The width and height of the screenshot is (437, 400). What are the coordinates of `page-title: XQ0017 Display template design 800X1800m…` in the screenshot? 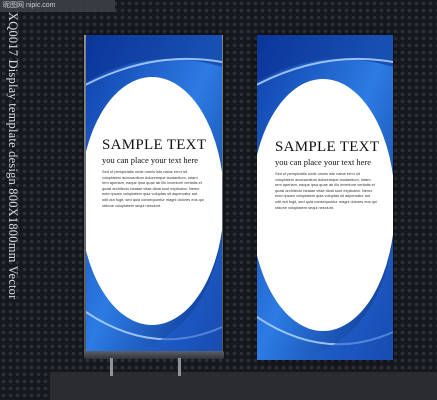 It's located at (13, 156).